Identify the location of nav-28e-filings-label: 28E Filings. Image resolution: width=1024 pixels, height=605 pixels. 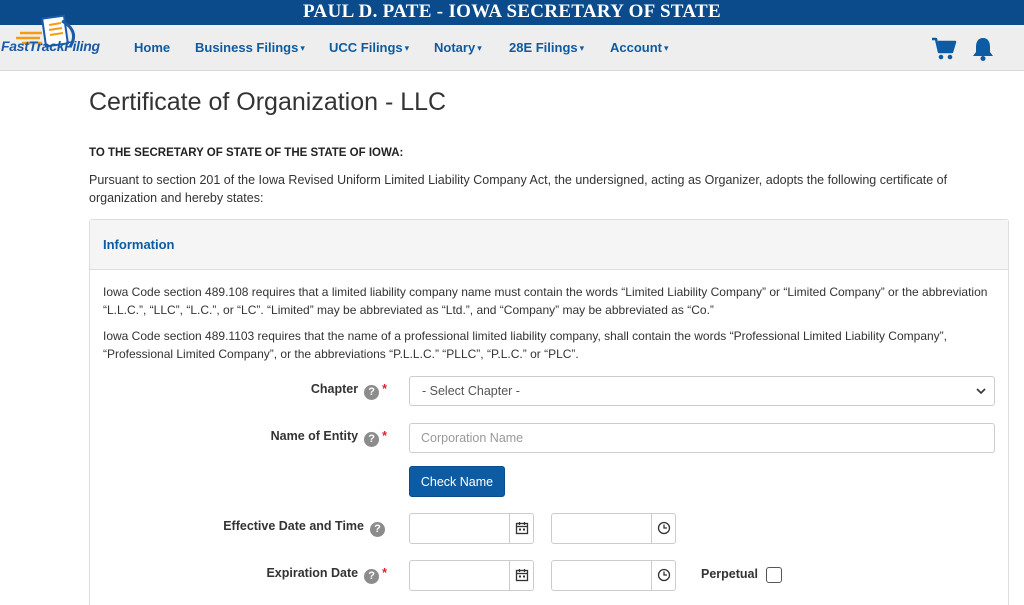
(543, 47).